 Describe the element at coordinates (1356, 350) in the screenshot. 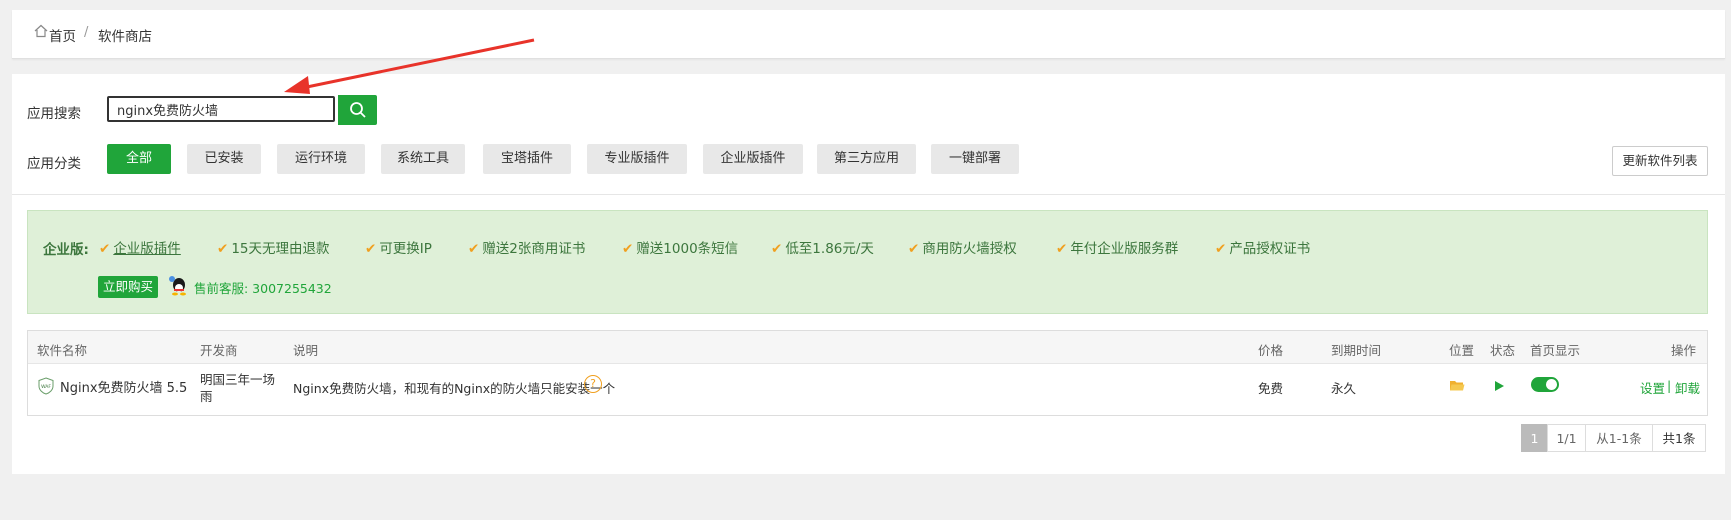

I see `col-expiry: 到期时间` at that location.